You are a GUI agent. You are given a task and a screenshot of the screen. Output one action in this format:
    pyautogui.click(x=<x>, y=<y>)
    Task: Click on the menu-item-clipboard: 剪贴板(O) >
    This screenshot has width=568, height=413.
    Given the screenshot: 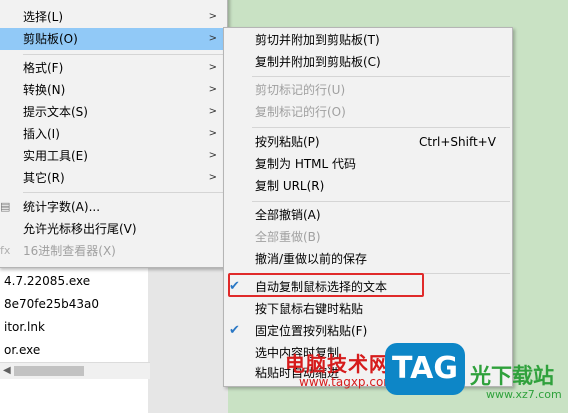 What is the action you would take?
    pyautogui.click(x=113, y=39)
    